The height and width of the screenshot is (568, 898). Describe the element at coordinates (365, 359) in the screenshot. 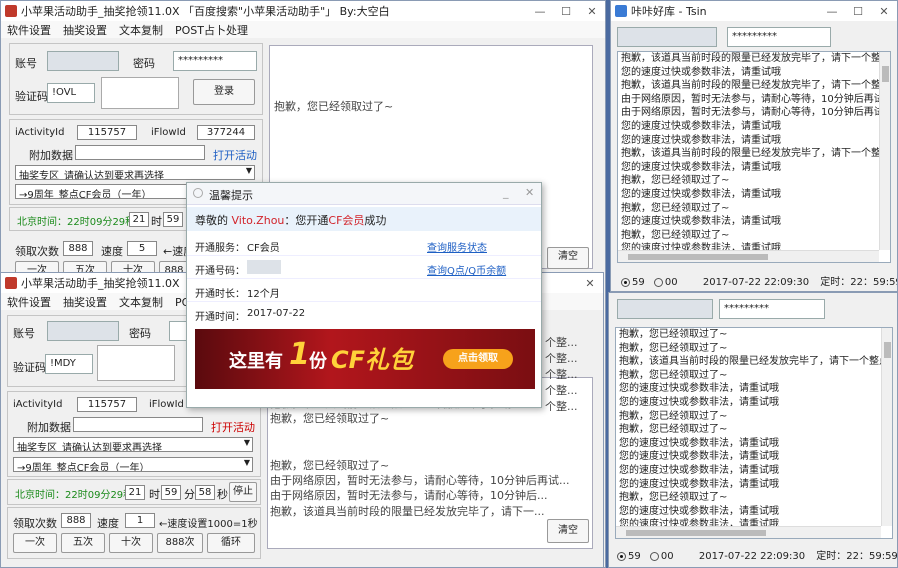

I see `cf-gift-banner: 这里有 1 份 CF礼包 点击领取` at that location.